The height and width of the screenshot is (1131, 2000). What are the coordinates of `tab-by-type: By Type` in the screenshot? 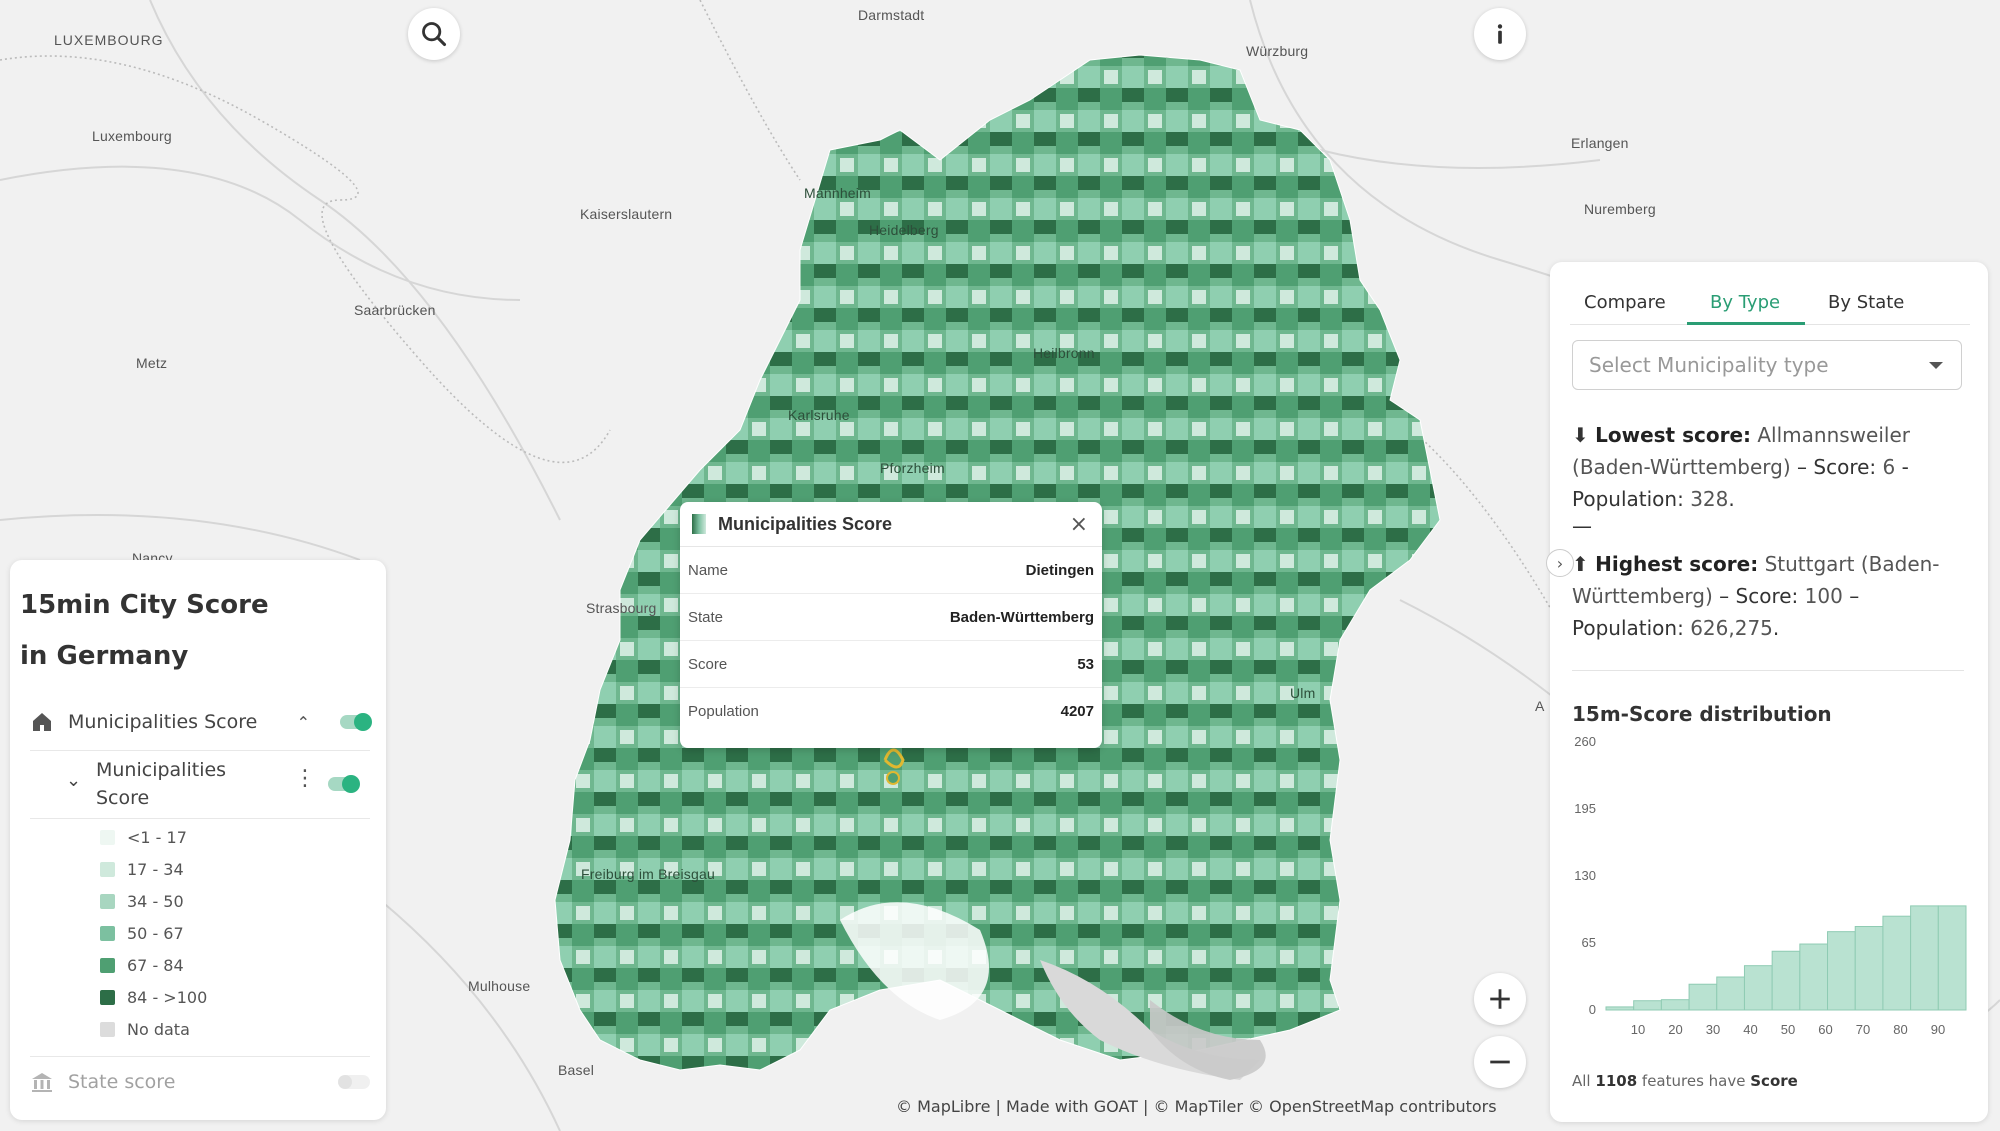 It's located at (1745, 302).